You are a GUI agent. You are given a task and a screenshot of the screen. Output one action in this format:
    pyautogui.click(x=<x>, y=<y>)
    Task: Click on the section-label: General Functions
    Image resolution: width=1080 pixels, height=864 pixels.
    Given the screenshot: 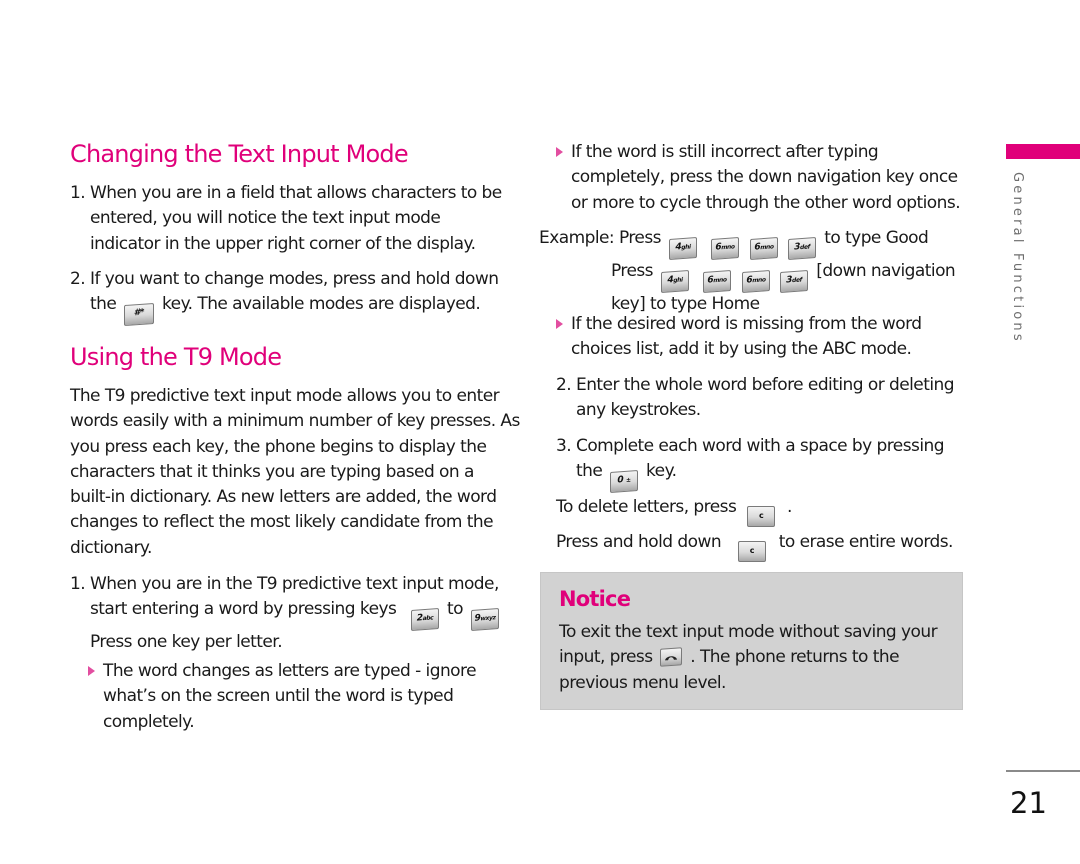 What is the action you would take?
    pyautogui.click(x=1017, y=258)
    